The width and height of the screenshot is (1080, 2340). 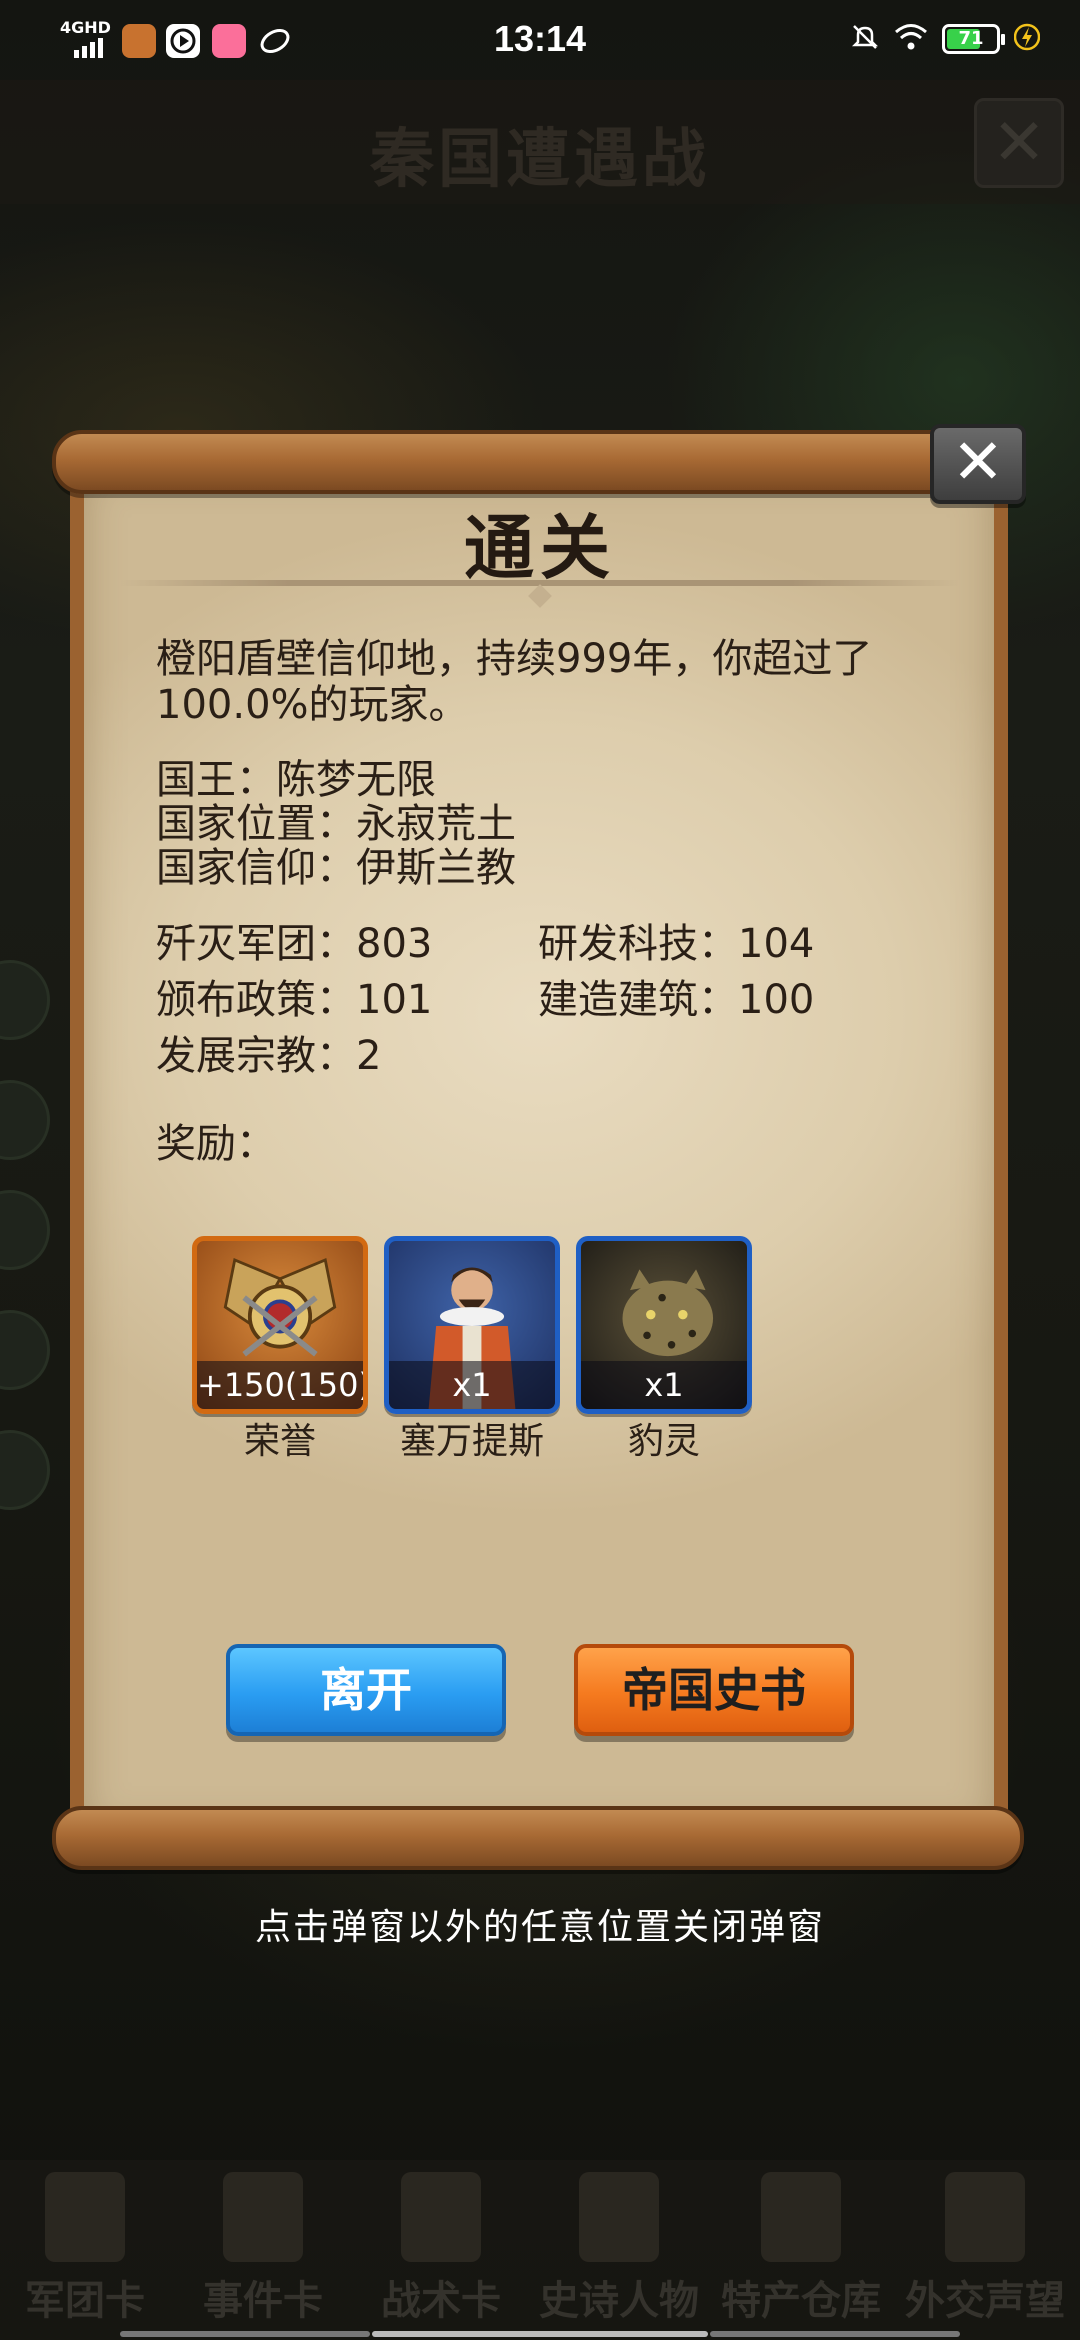 What do you see at coordinates (514, 682) in the screenshot?
I see `result-summary: 橙阳盾壁信仰地，持续999年，你超过了100.0%的玩家。` at bounding box center [514, 682].